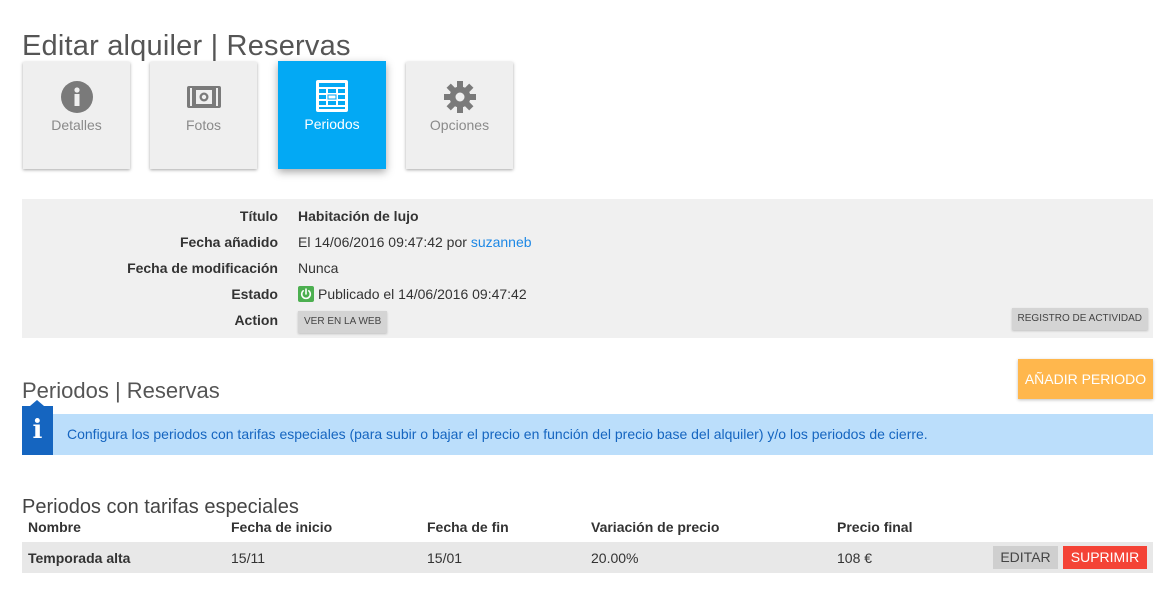 The height and width of the screenshot is (592, 1169). What do you see at coordinates (254, 294) in the screenshot?
I see `status-label: Estado` at bounding box center [254, 294].